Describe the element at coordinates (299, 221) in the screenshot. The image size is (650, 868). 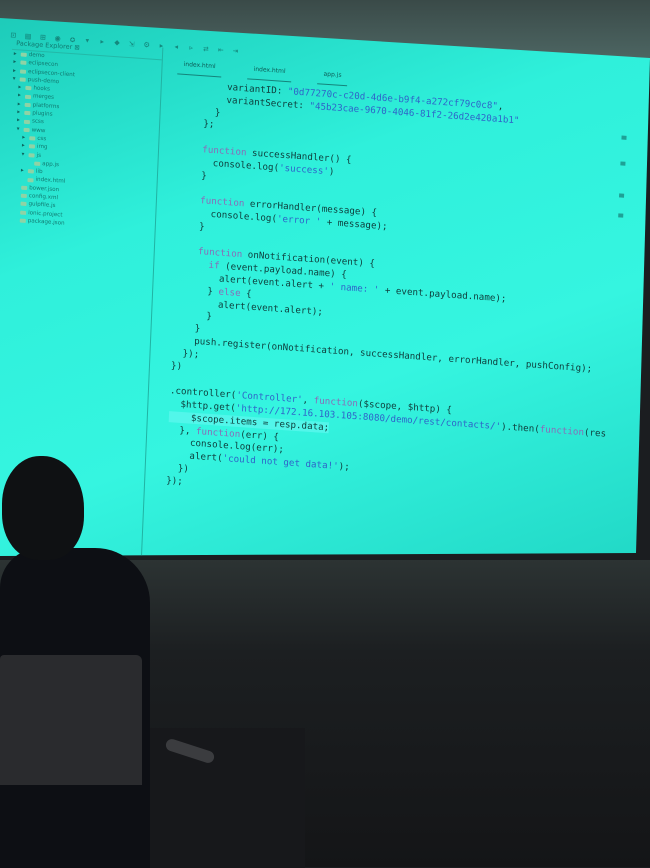
I see `code-string: 'error '` at that location.